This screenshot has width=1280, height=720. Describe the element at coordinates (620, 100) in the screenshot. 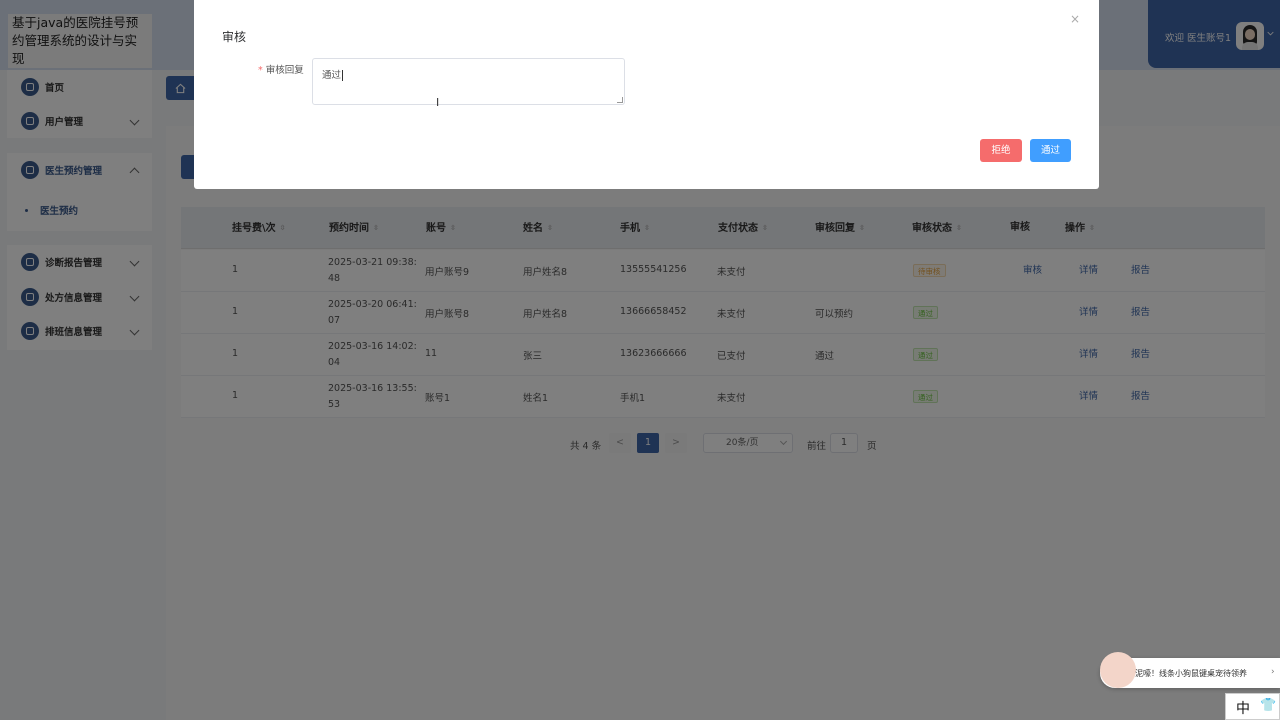

I see `resize-handle` at that location.